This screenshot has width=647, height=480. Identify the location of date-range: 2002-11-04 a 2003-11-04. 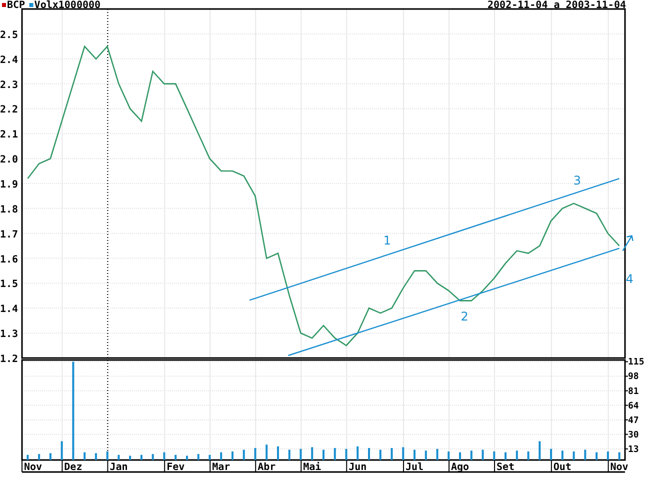
(557, 5).